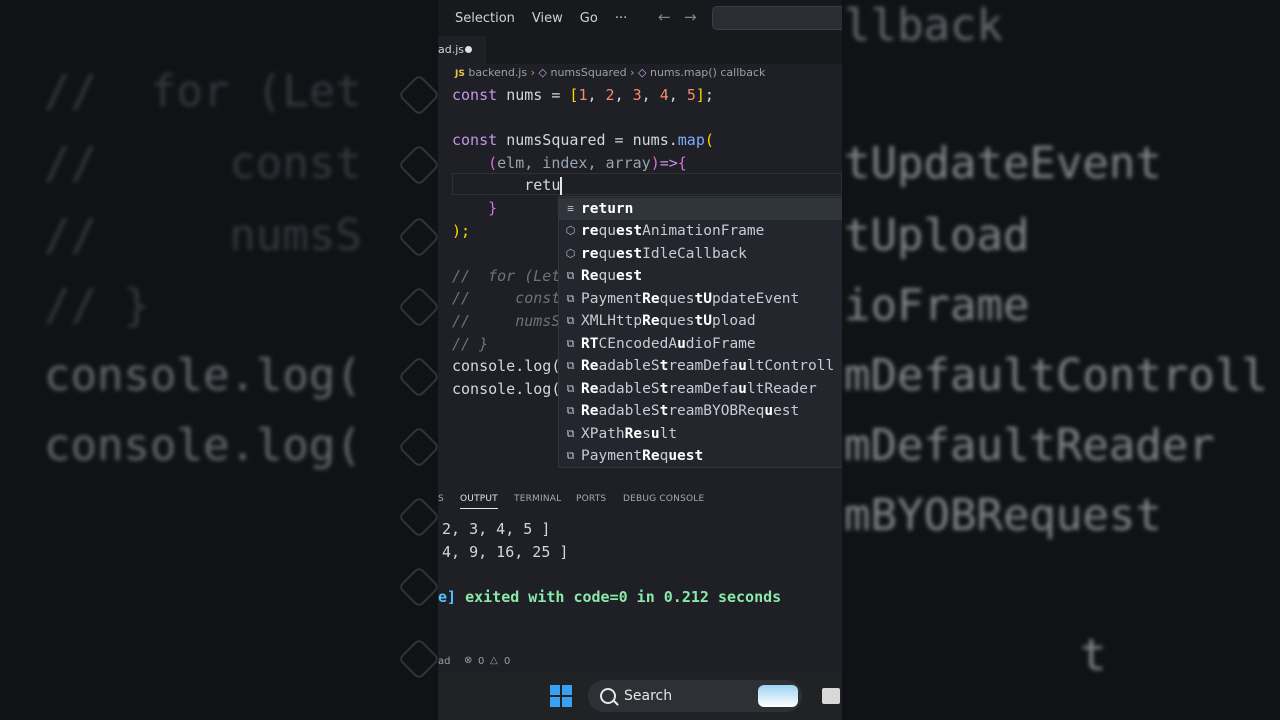  I want to click on suggestion-item: ⧉ ReadableStreamDefaultReader, so click(700, 389).